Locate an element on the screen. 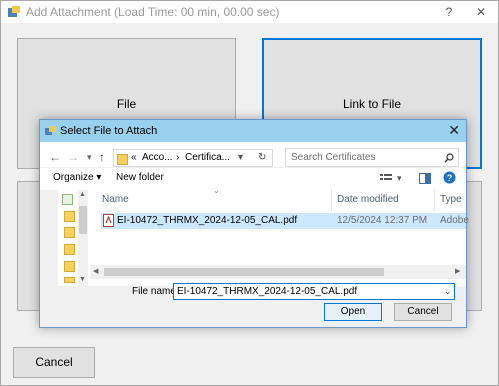 The height and width of the screenshot is (386, 499). close-button: ✕ is located at coordinates (481, 12).